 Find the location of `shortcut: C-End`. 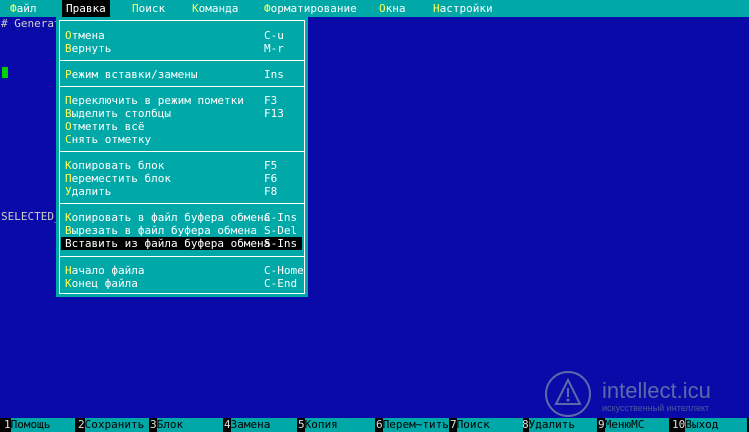

shortcut: C-End is located at coordinates (281, 283).